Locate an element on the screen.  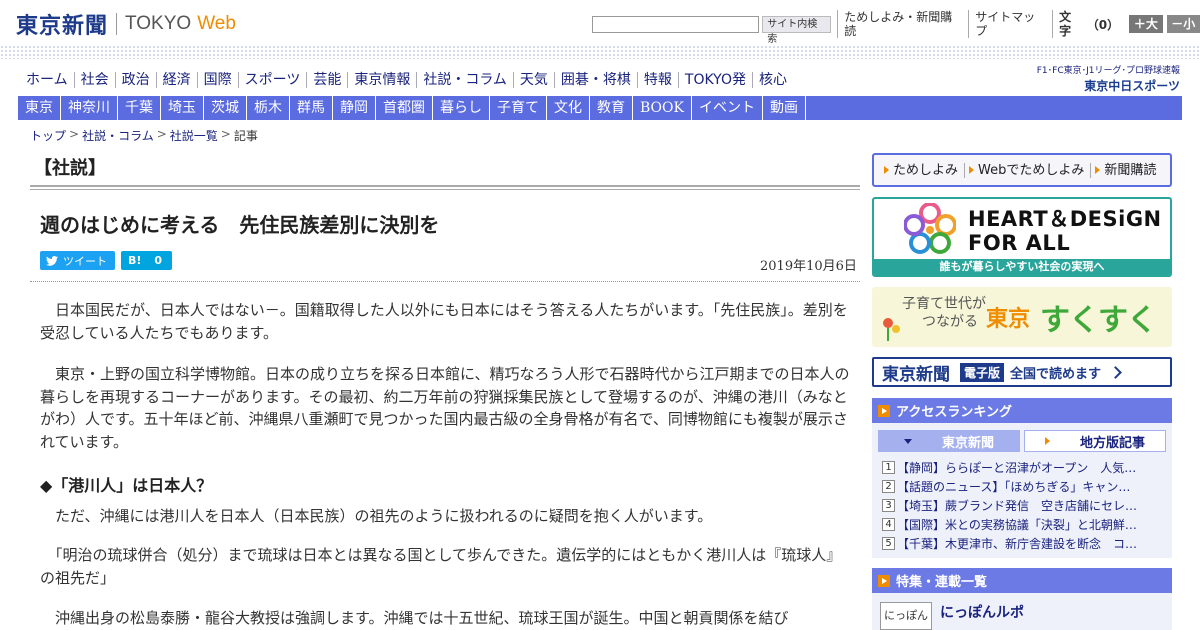
region-shizuoka: 静岡 is located at coordinates (354, 108).